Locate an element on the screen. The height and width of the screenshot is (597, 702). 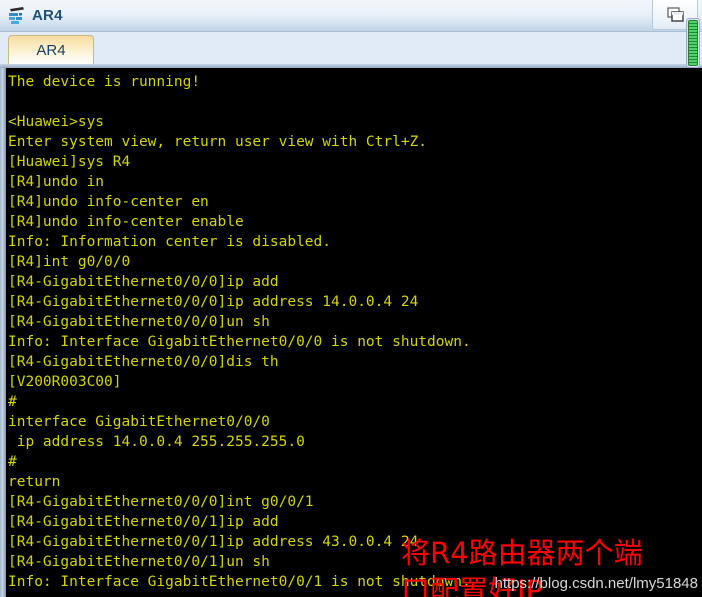
router-icon is located at coordinates (16, 15).